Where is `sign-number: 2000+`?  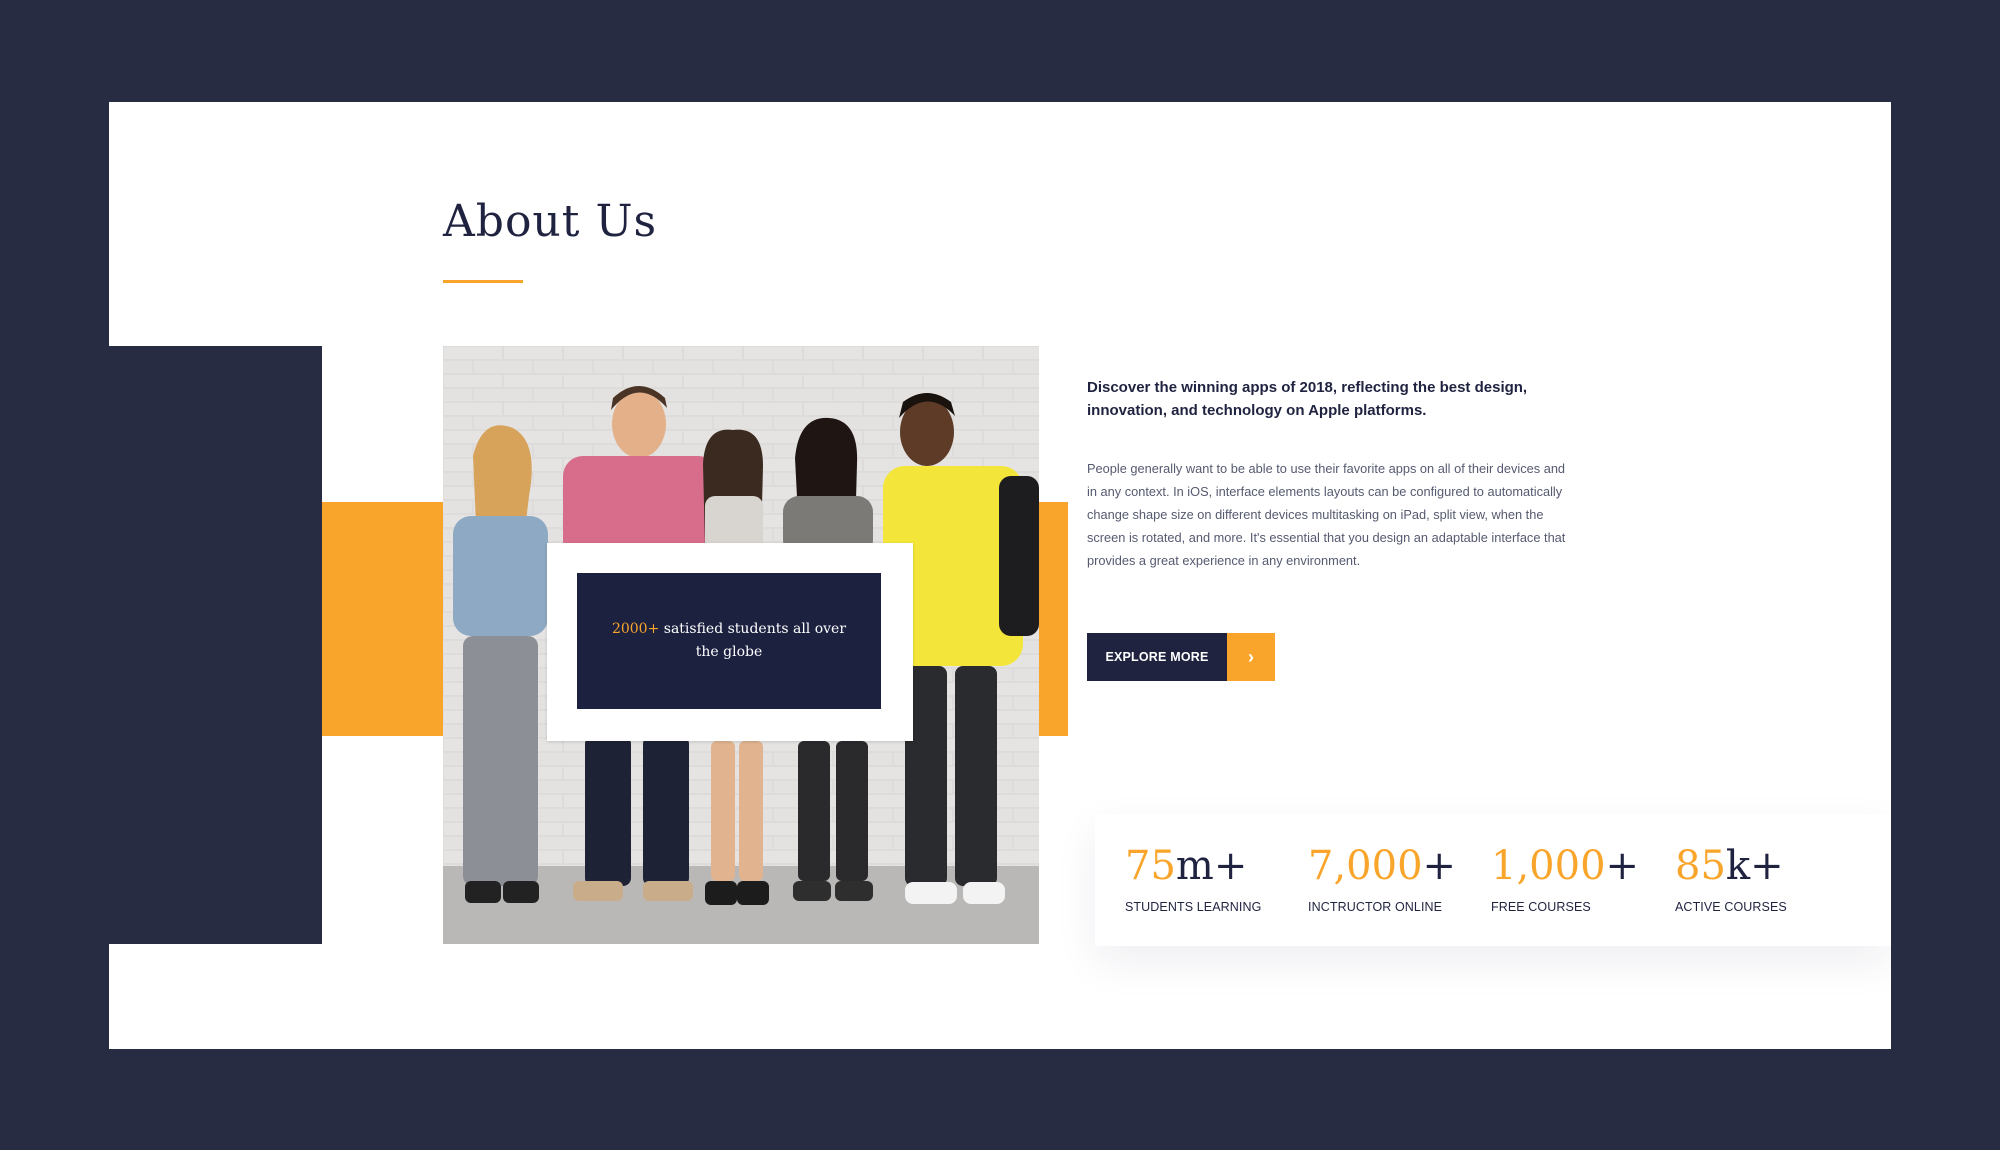
sign-number: 2000+ is located at coordinates (635, 629).